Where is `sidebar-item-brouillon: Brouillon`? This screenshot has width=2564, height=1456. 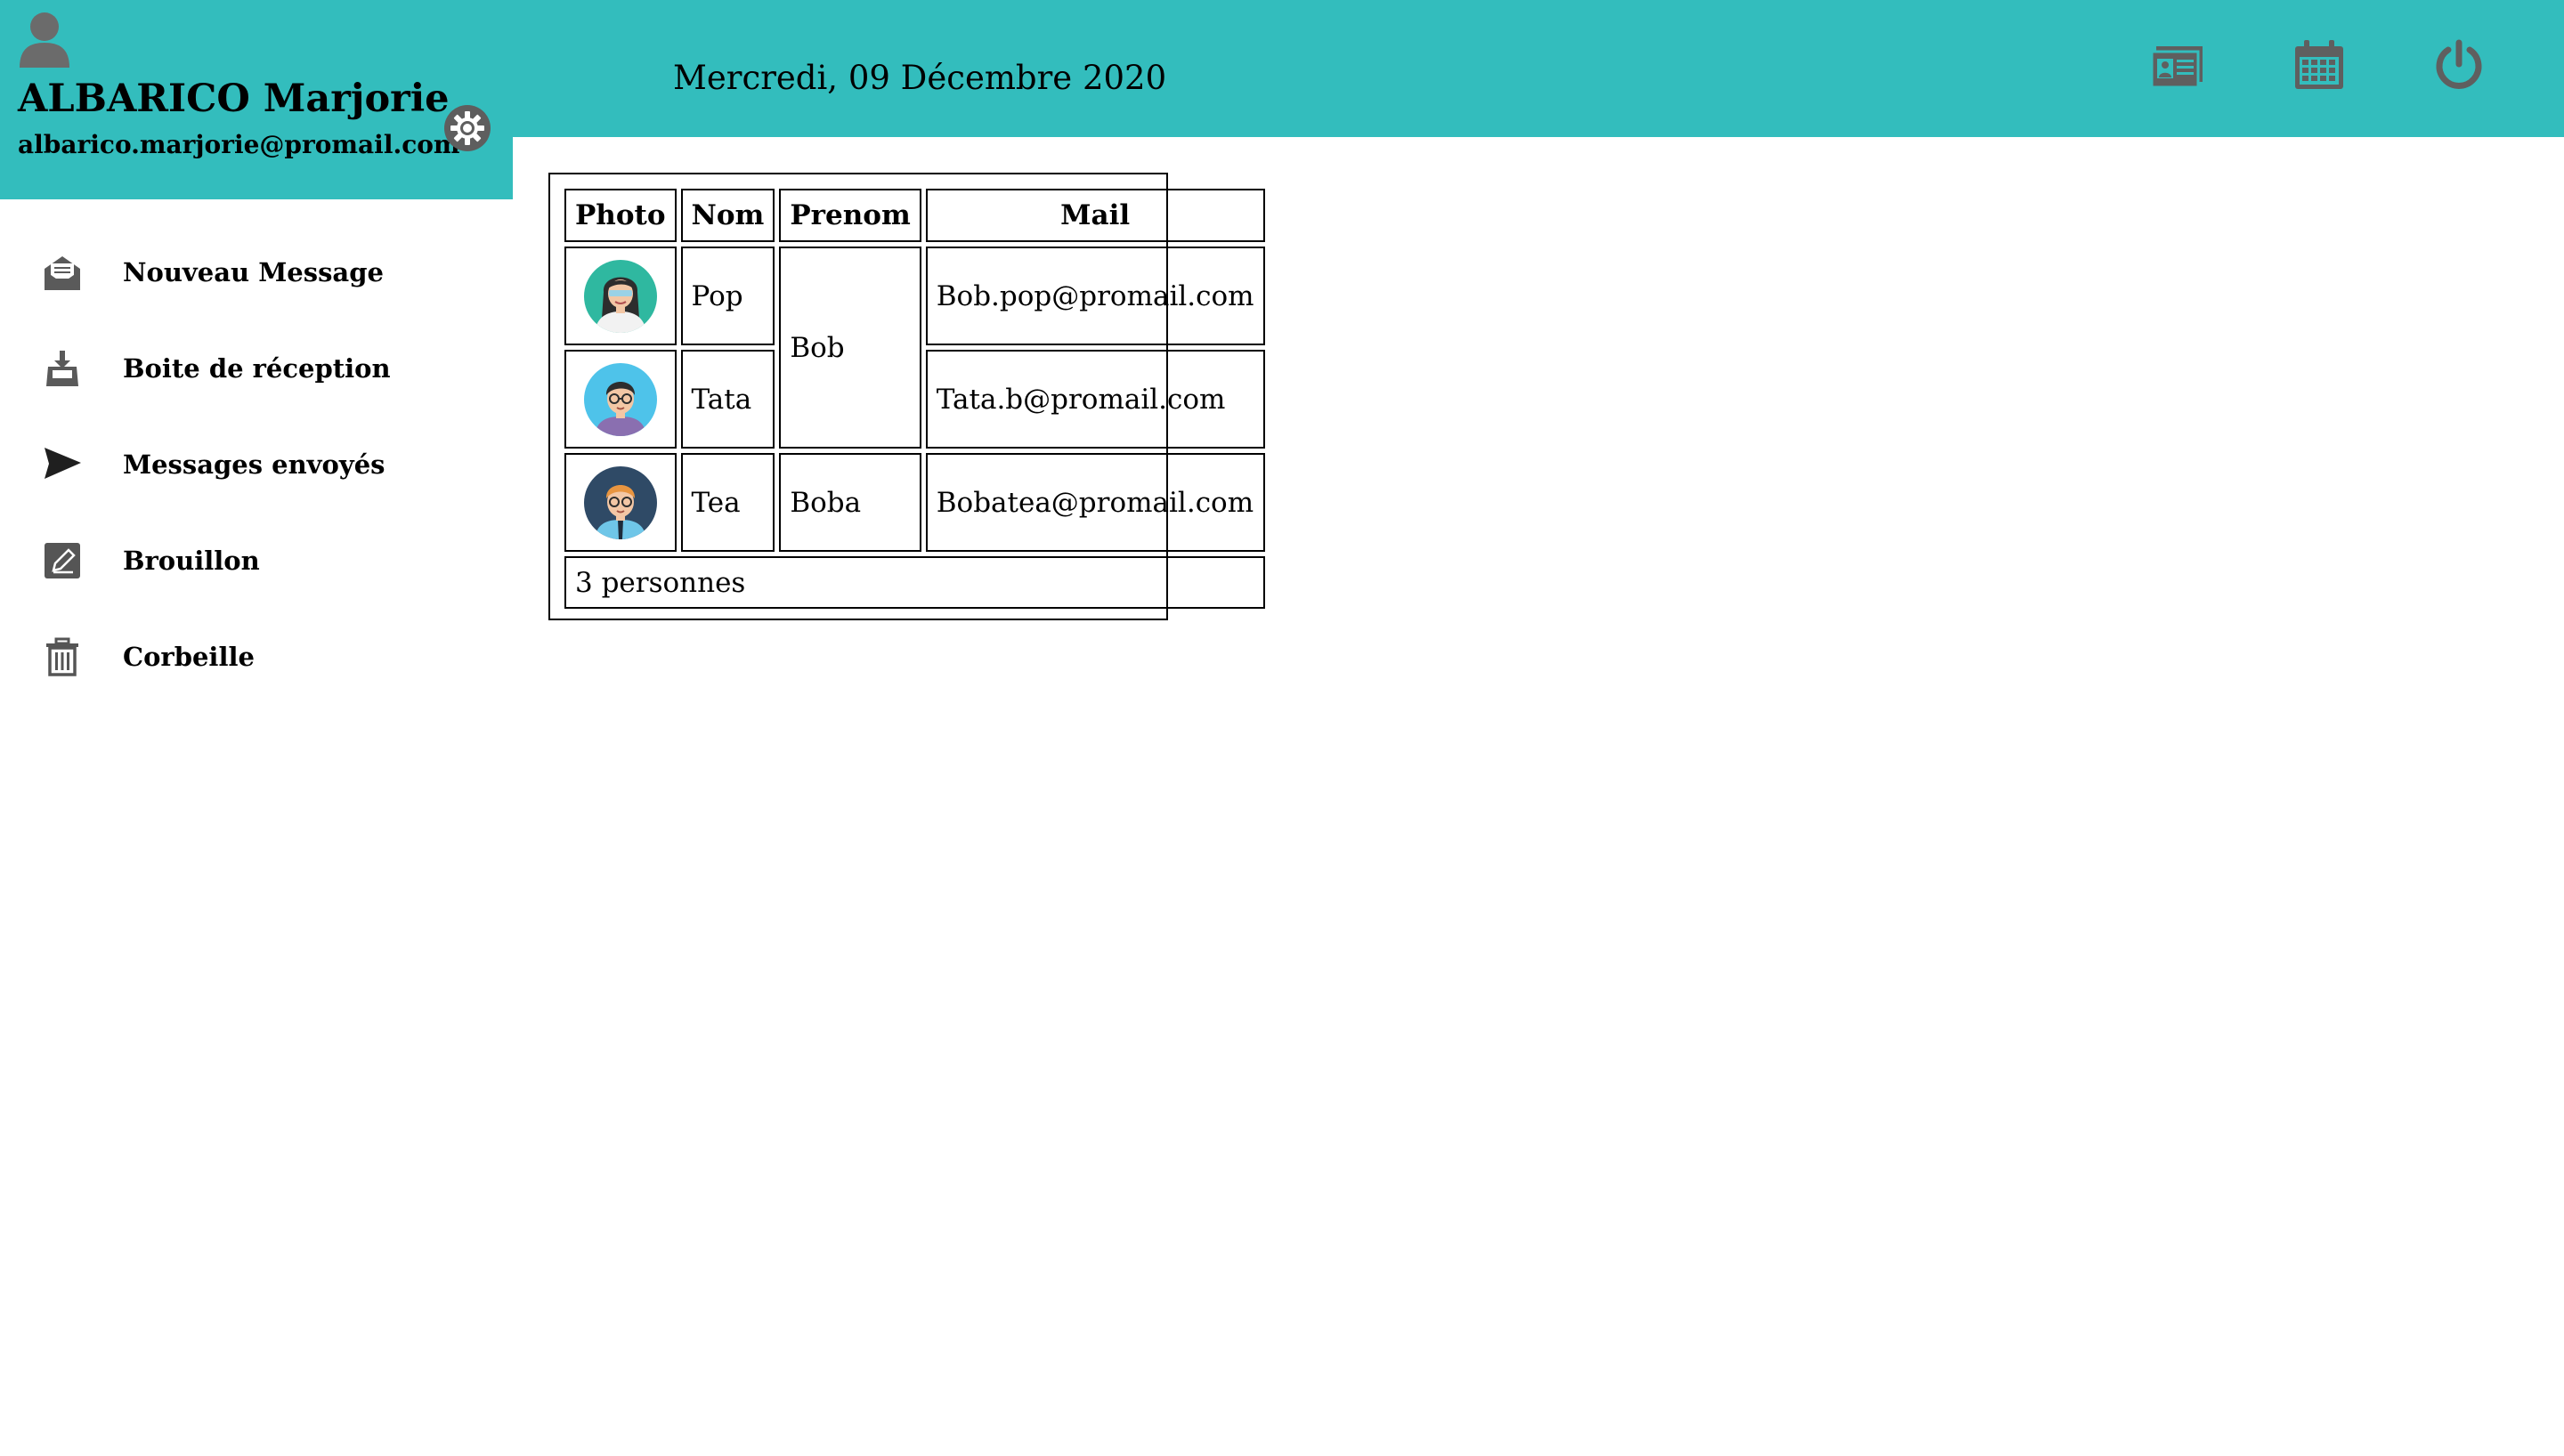 sidebar-item-brouillon: Brouillon is located at coordinates (256, 565).